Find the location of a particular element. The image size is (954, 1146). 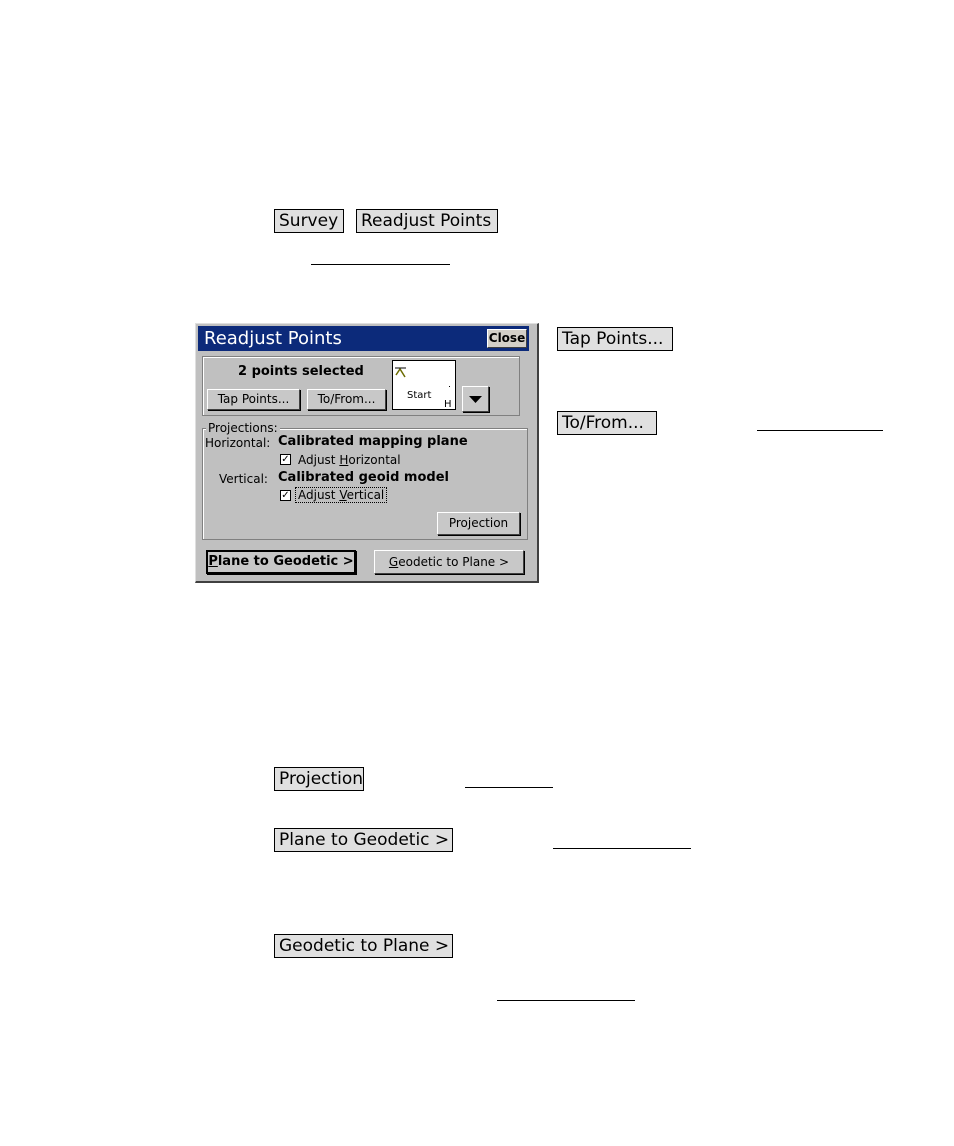

geodetic-to-plane-accesskey: G is located at coordinates (393, 562).